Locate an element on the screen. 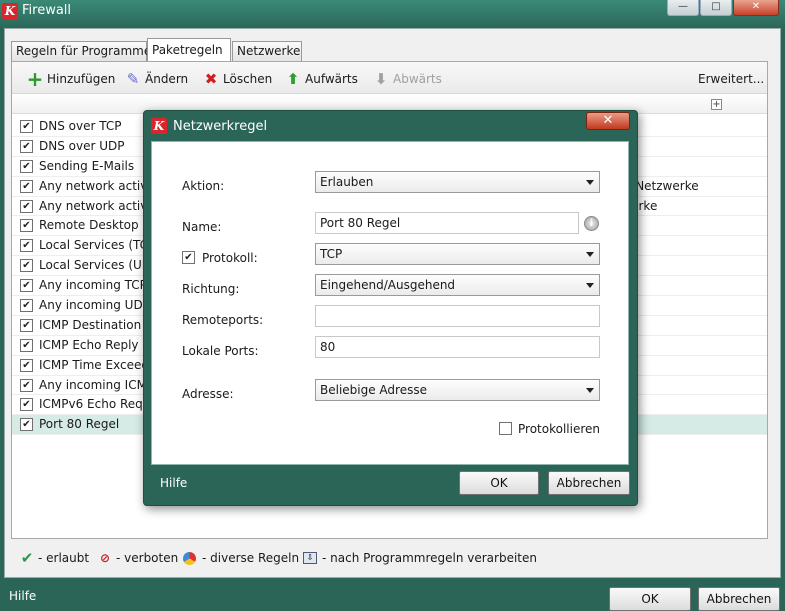  address-value: Beliebige Adresse is located at coordinates (373, 390).